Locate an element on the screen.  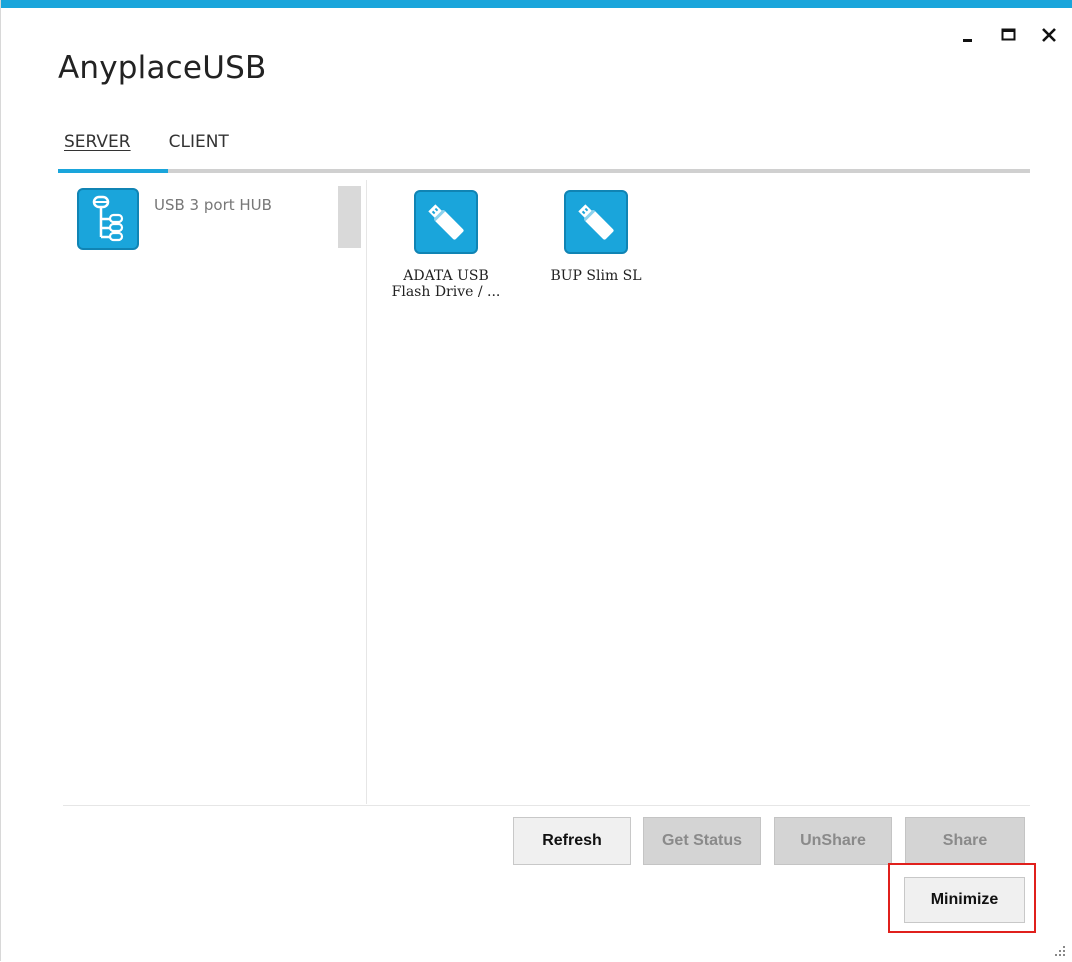
window-accent-bar is located at coordinates (536, 4).